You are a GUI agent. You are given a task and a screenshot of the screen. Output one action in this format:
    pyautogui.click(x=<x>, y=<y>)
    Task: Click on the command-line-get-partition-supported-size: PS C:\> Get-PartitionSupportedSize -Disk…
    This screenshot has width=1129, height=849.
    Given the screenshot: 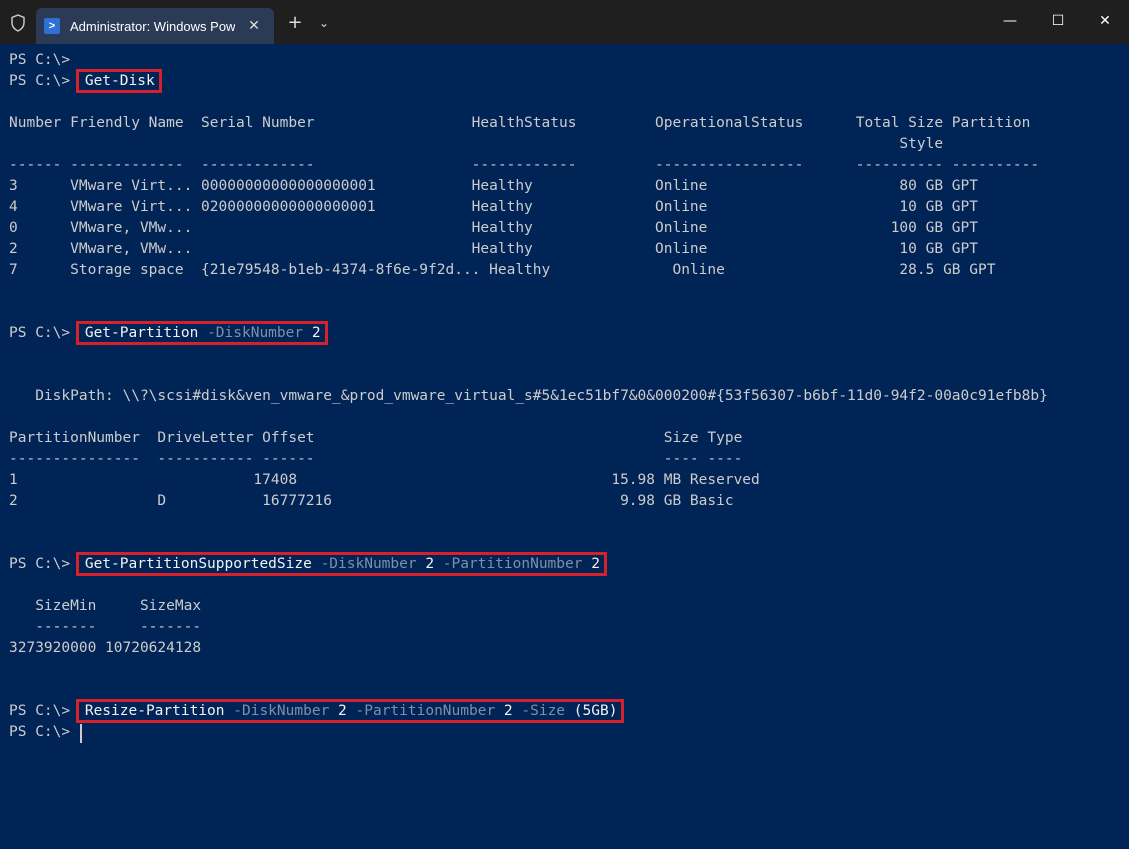 What is the action you would take?
    pyautogui.click(x=306, y=564)
    